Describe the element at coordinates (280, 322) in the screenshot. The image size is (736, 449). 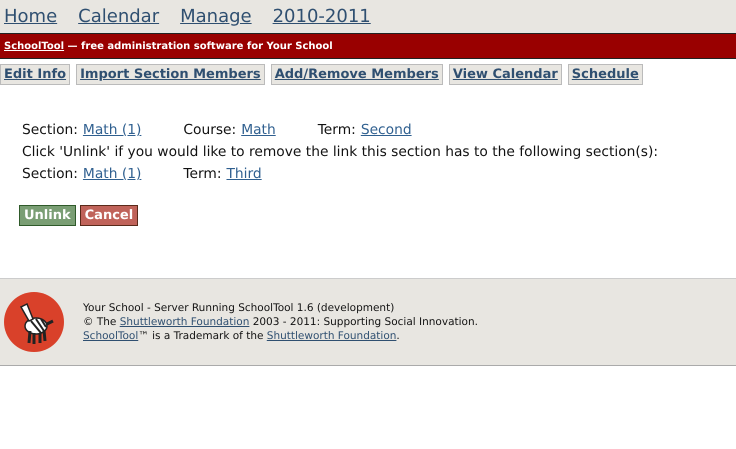
I see `footer-text: © The Shuttleworth Foundation 2003 - 2011: Supporting Social Innovation.` at that location.